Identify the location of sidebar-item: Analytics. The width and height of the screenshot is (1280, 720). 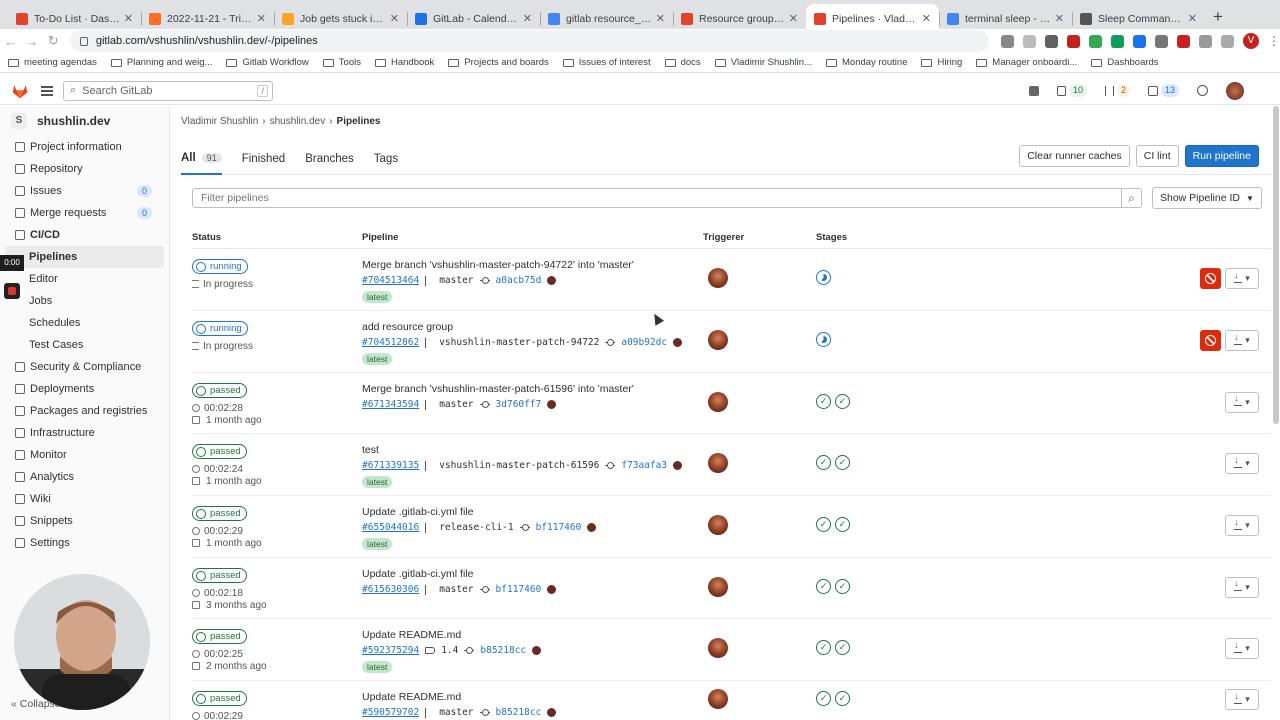
(84, 477).